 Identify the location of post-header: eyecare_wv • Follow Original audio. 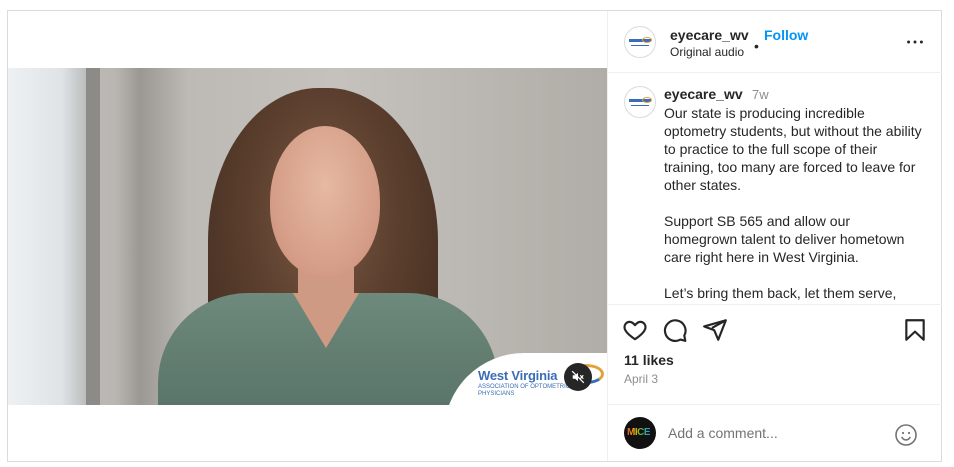
(775, 42).